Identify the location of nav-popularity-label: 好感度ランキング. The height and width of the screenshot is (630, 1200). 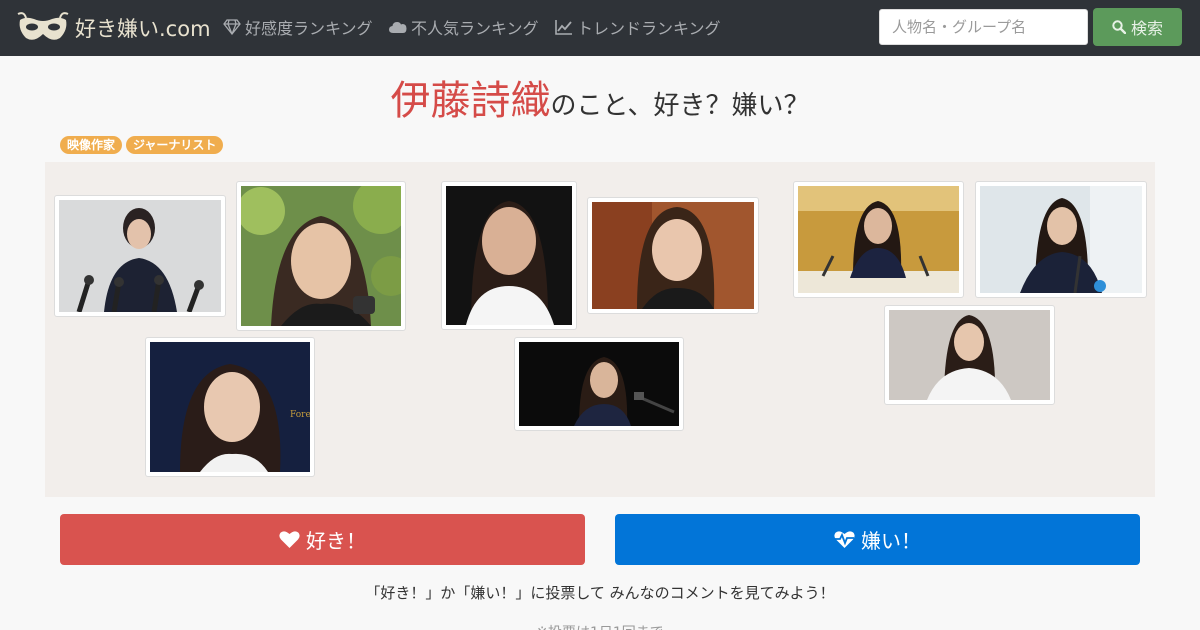
(309, 28).